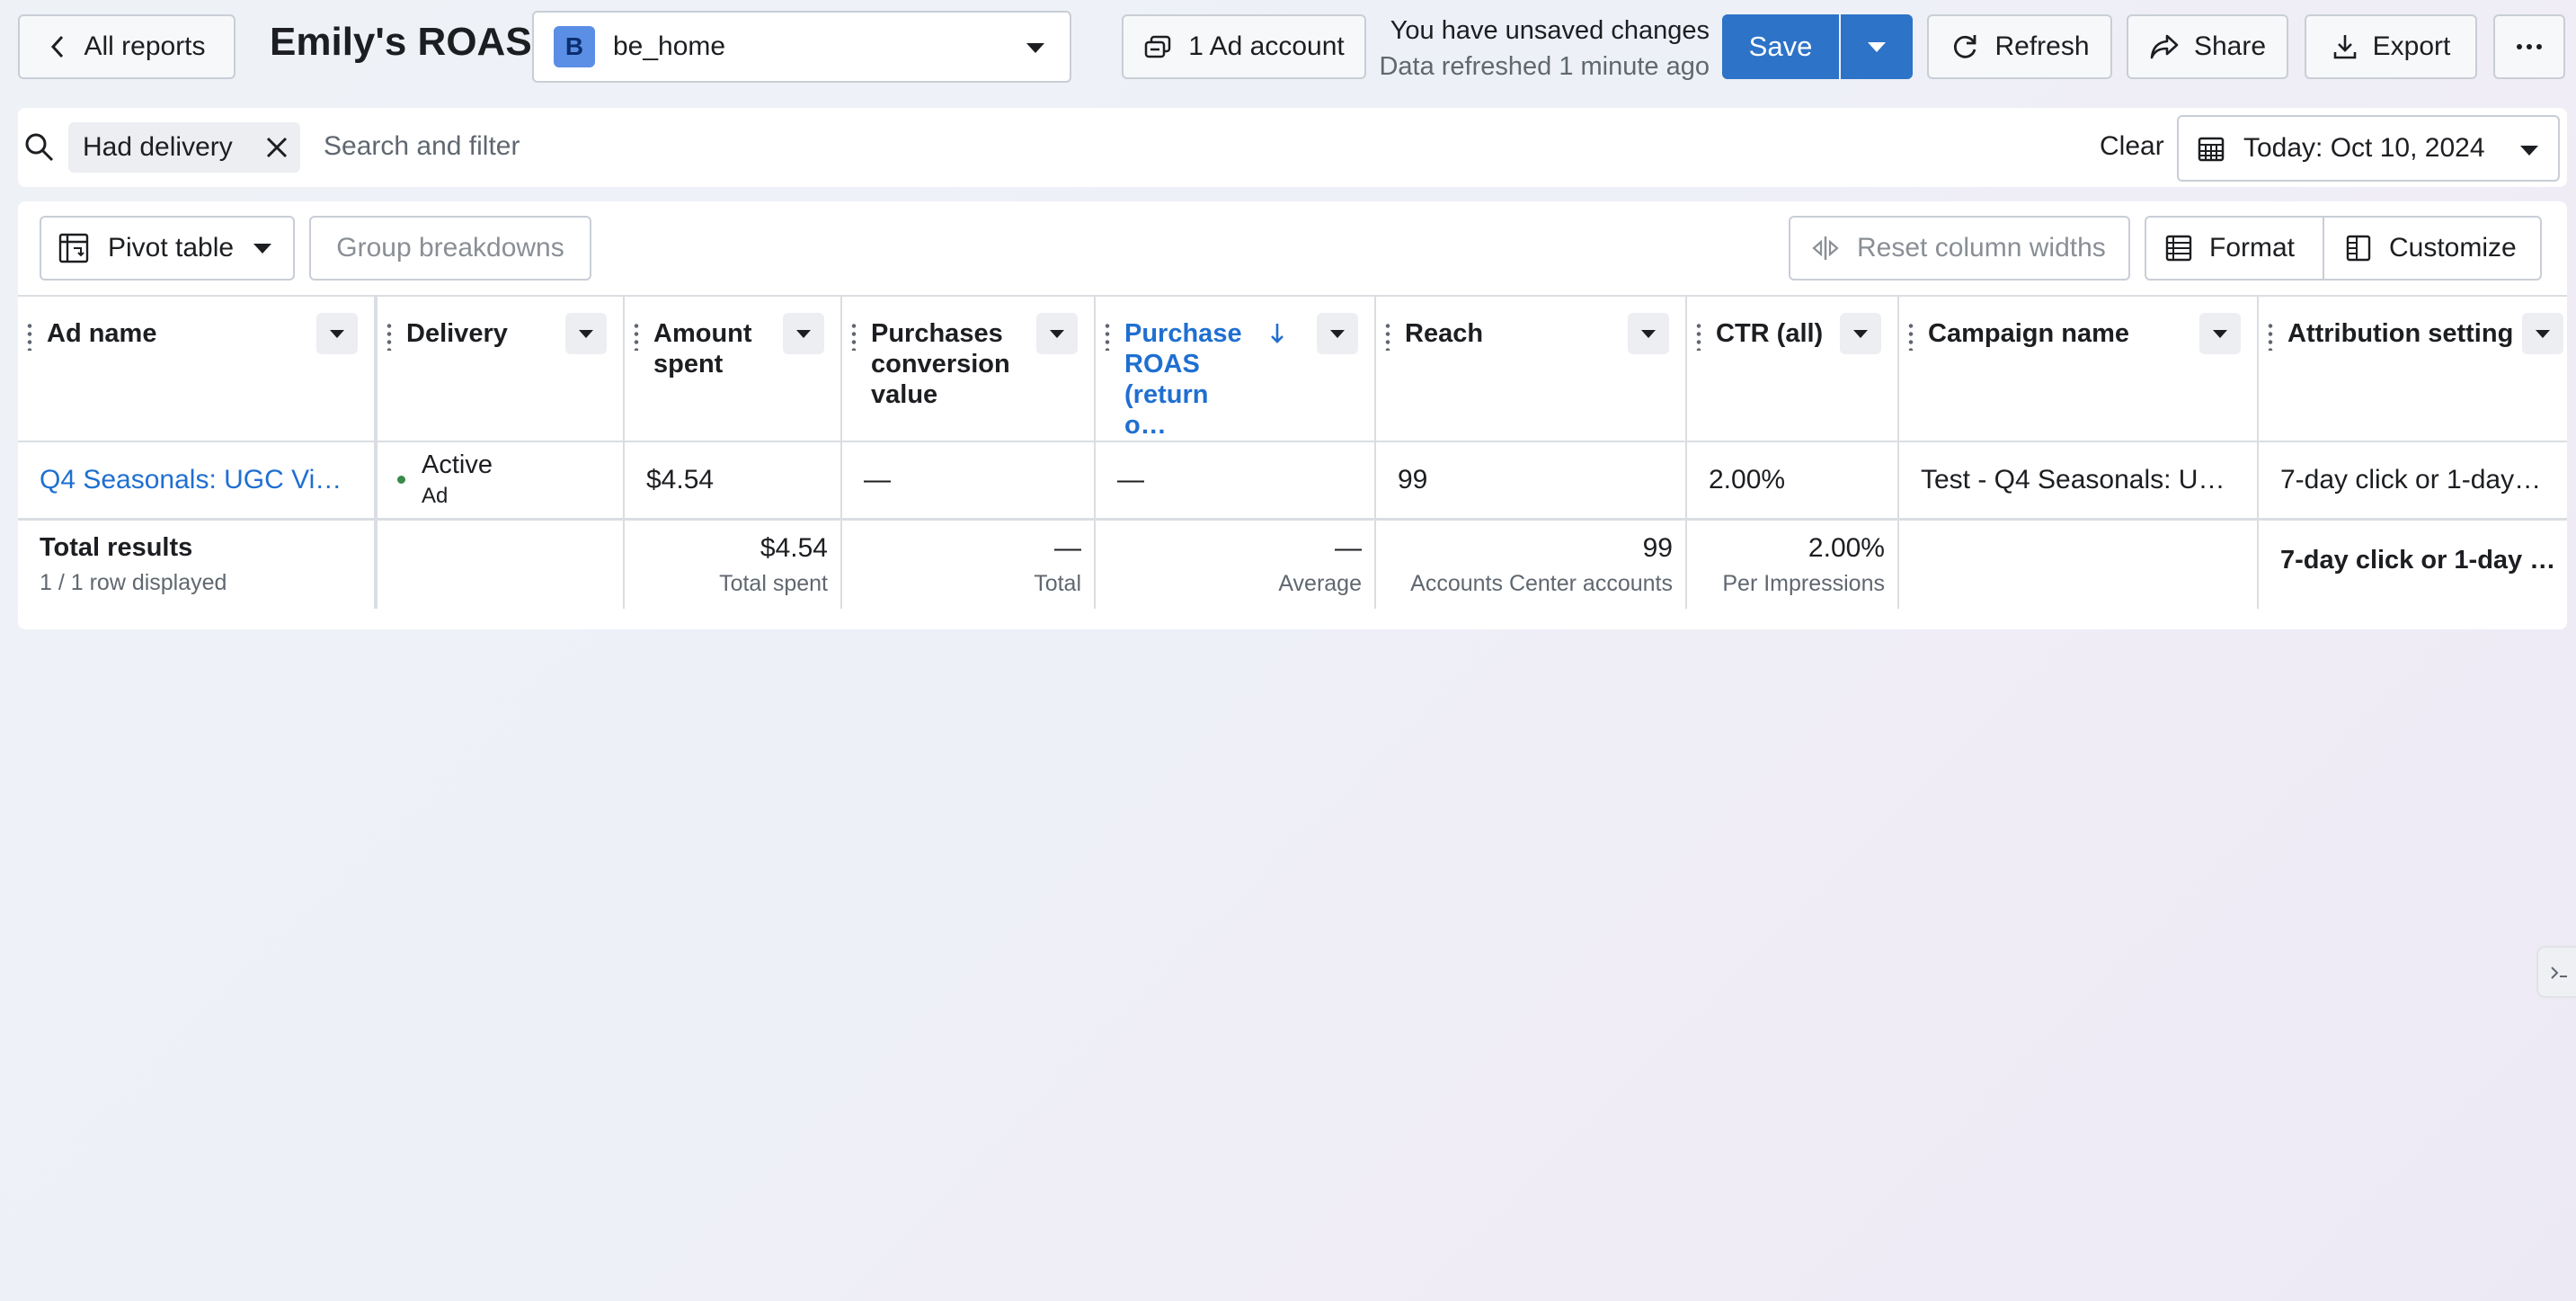 This screenshot has height=1301, width=2576. Describe the element at coordinates (702, 349) in the screenshot. I see `column-header-label: Amount spent` at that location.